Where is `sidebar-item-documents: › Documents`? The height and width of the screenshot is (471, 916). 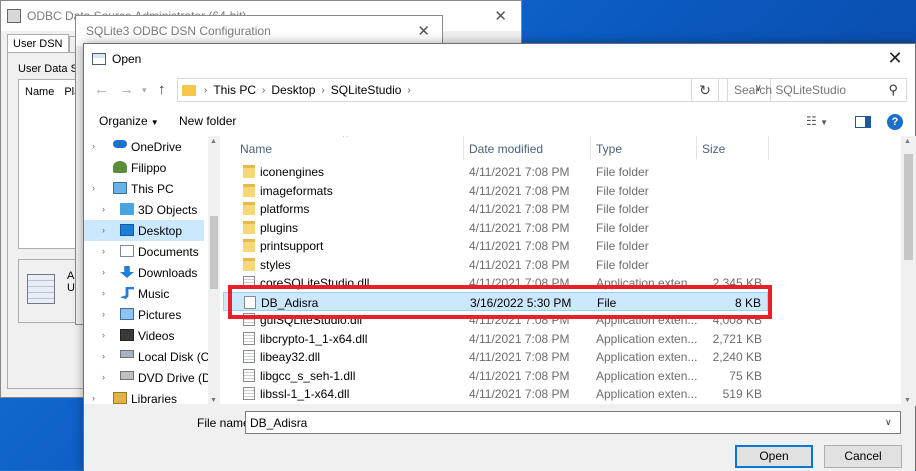 sidebar-item-documents: › Documents is located at coordinates (144, 251).